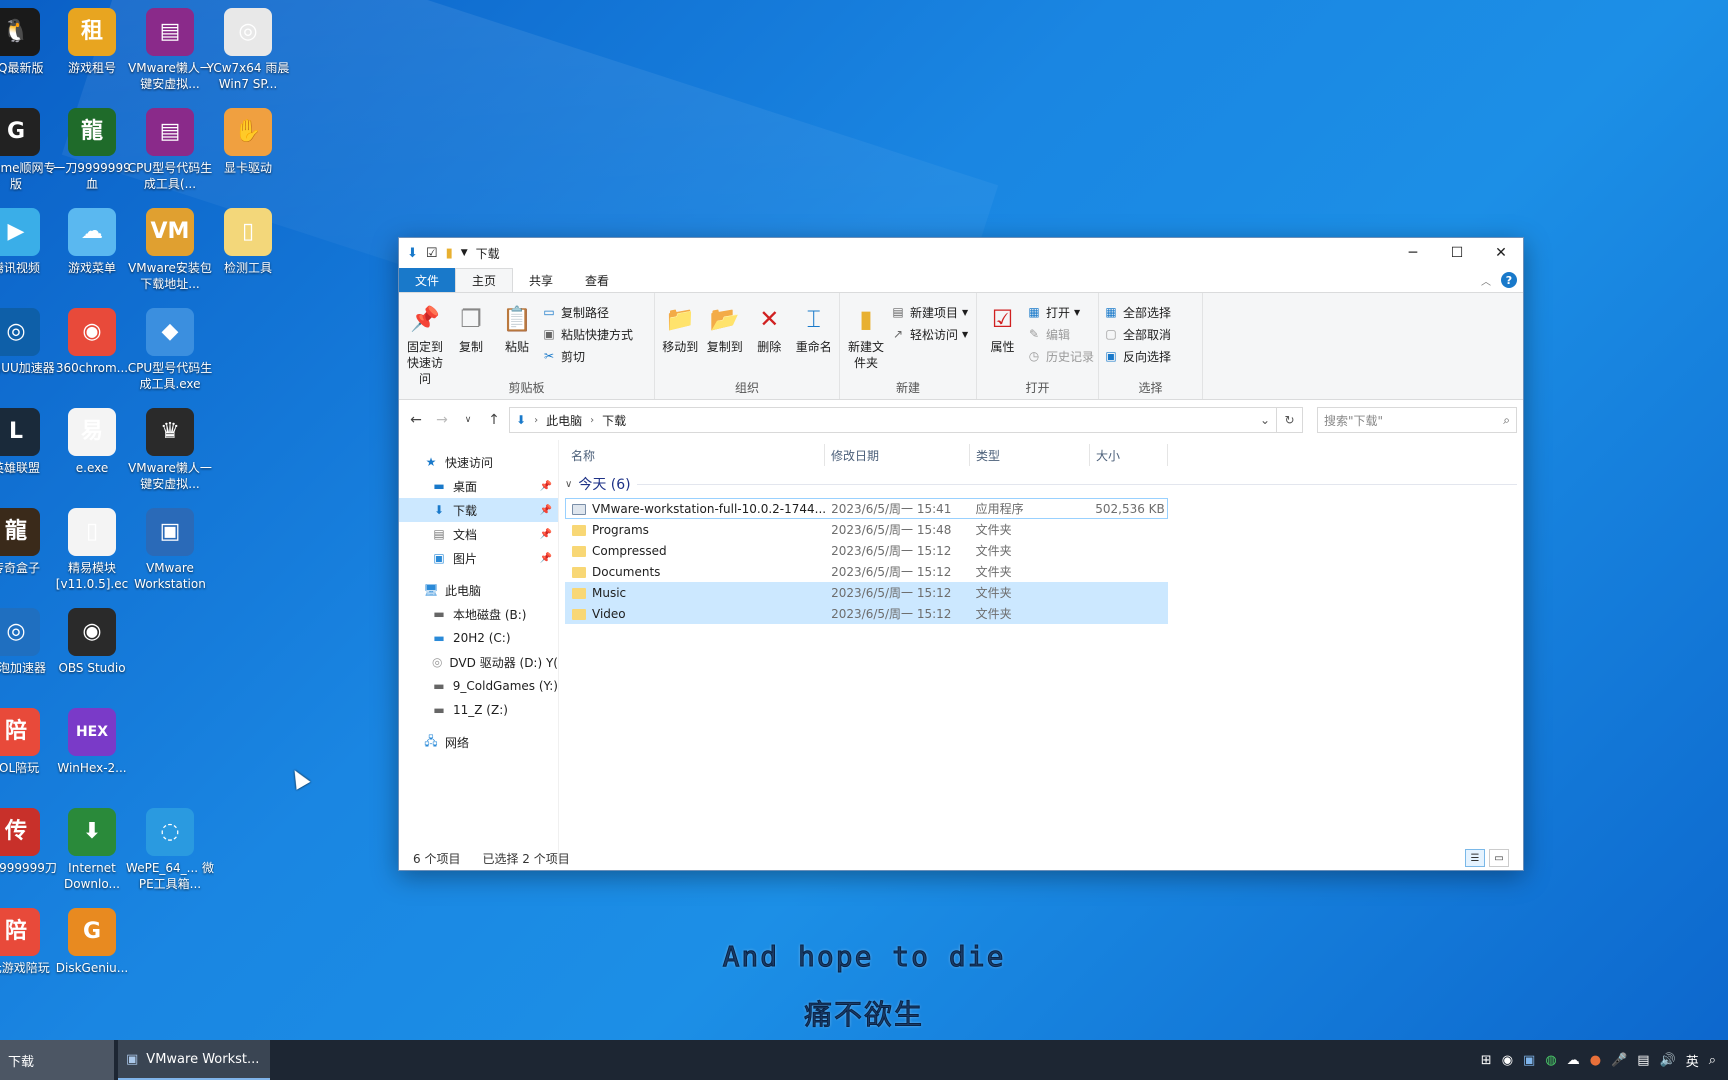 The image size is (1728, 1080). What do you see at coordinates (92, 642) in the screenshot?
I see `desktop-icon-item: ◉ OBS Studio` at bounding box center [92, 642].